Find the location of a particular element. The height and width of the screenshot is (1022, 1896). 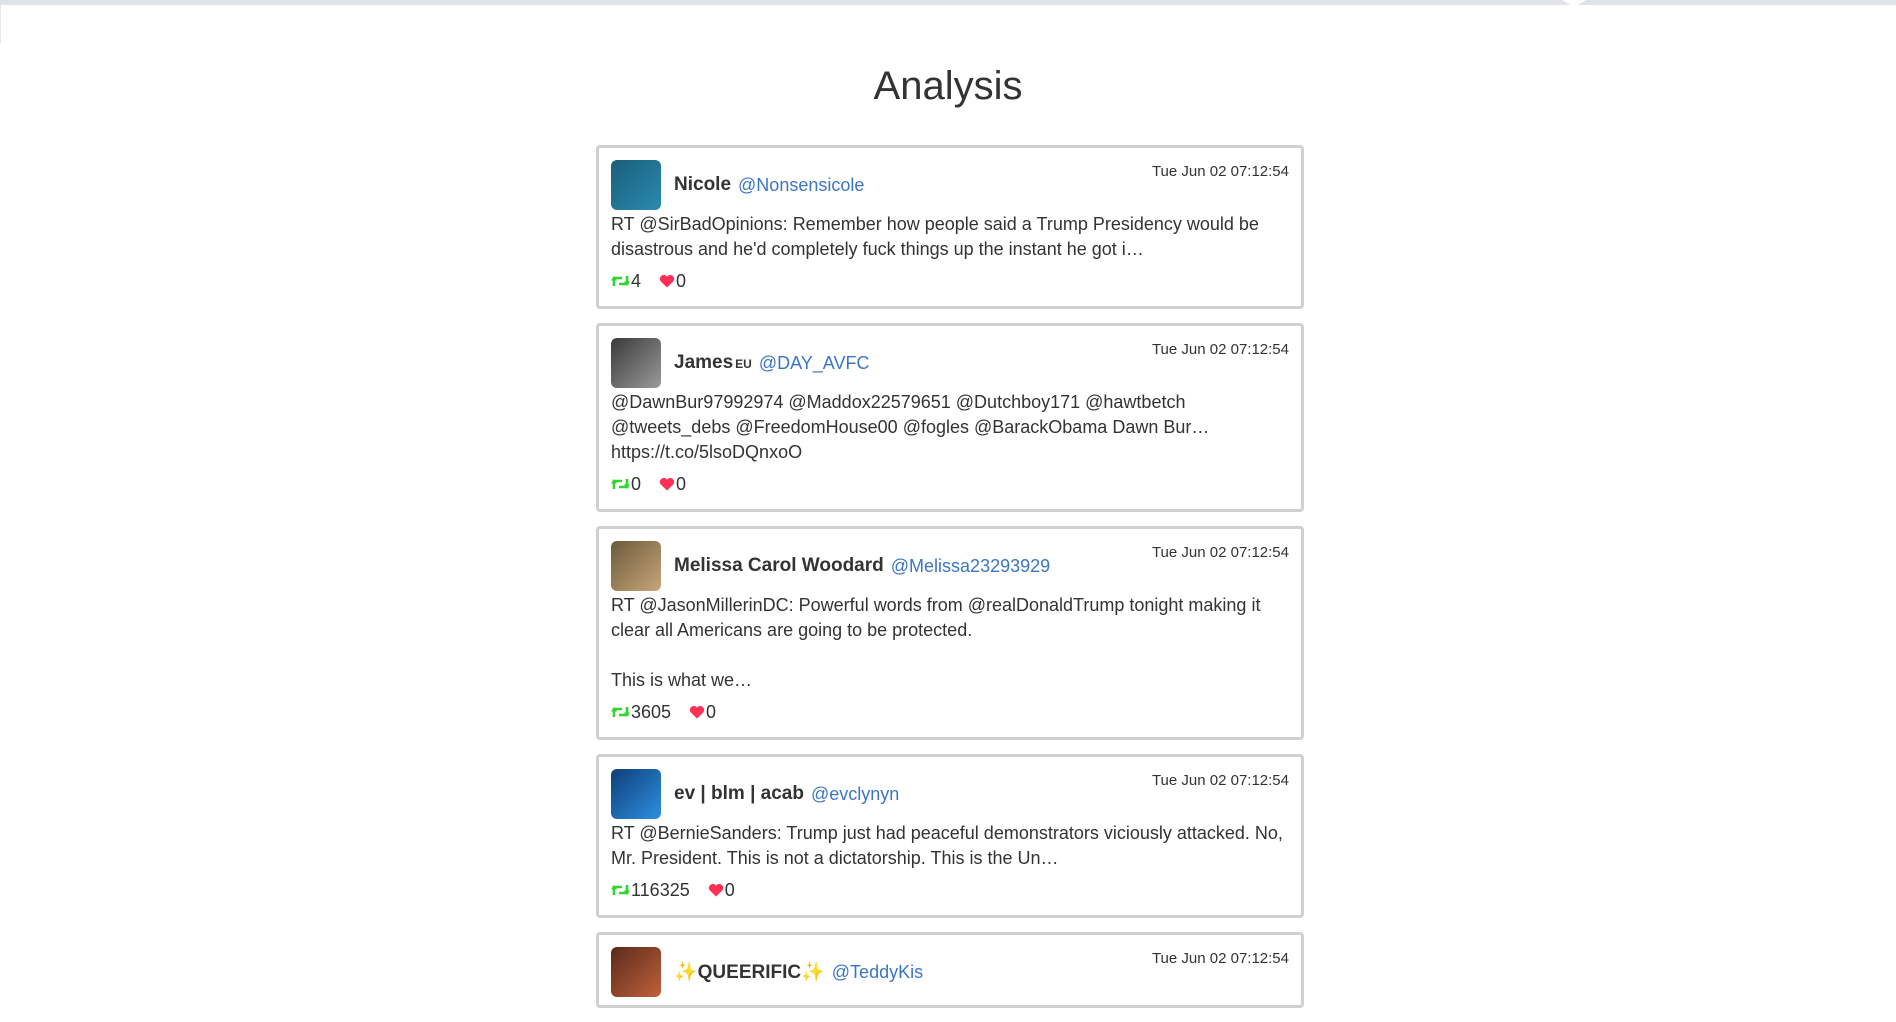

page-title: Analysis is located at coordinates (948, 86).